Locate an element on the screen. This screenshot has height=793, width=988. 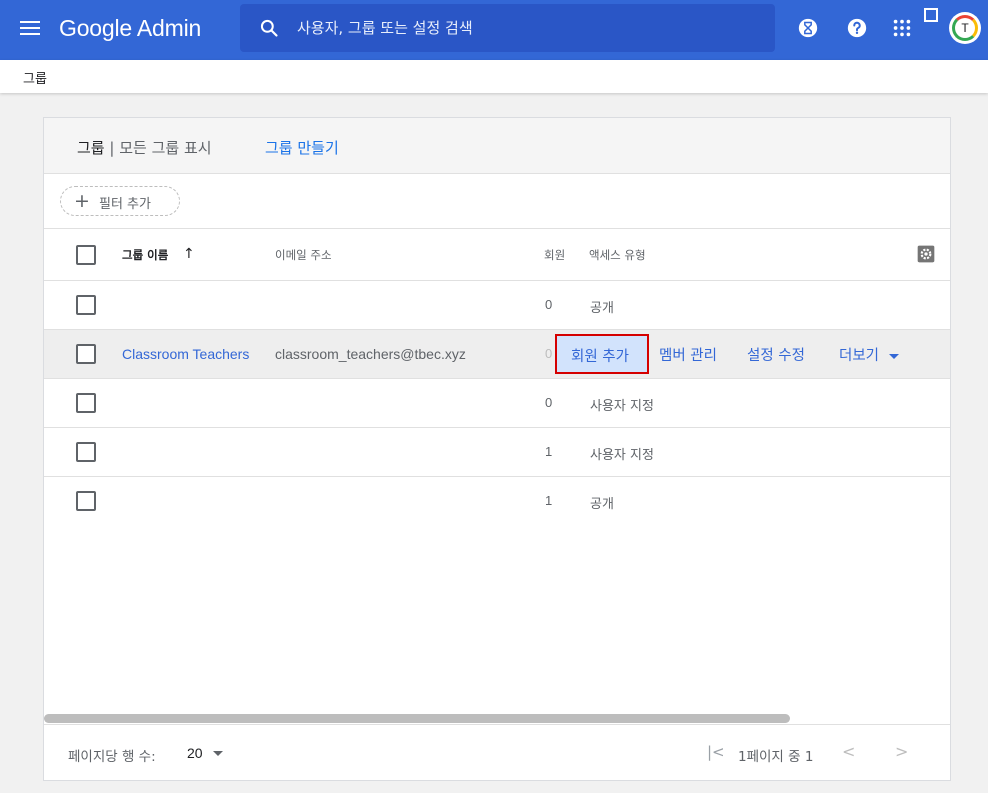
column-header-name: 그룹 이름 is located at coordinates (145, 255).